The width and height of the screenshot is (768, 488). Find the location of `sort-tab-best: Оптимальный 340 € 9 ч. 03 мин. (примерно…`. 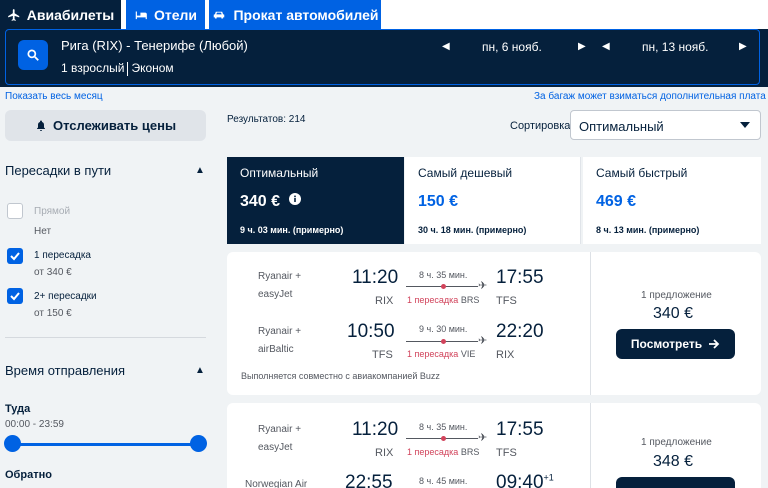

sort-tab-best: Оптимальный 340 € 9 ч. 03 мин. (примерно… is located at coordinates (315, 200).